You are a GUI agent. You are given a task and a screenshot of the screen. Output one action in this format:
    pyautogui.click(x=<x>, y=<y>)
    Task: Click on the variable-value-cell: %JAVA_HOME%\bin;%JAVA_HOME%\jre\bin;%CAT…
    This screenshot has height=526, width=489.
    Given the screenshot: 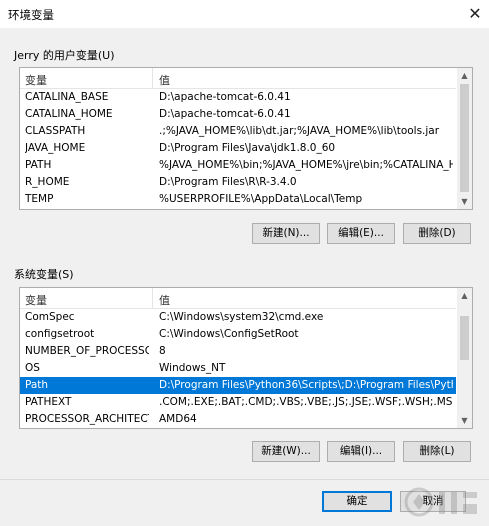 What is the action you would take?
    pyautogui.click(x=306, y=165)
    